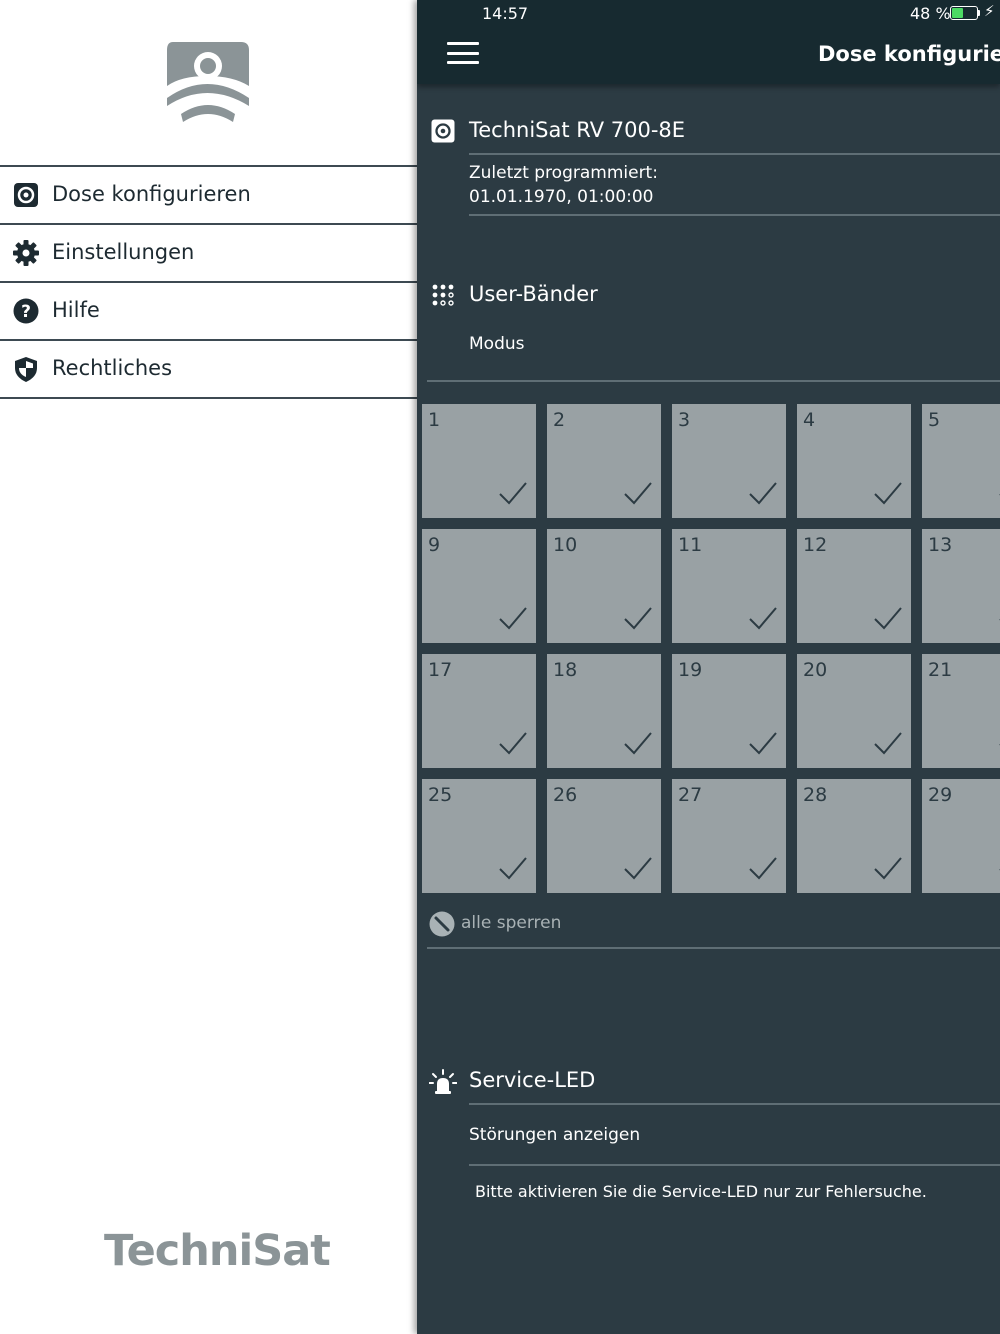 Image resolution: width=1000 pixels, height=1334 pixels. Describe the element at coordinates (961, 836) in the screenshot. I see `user-band-cell: 29` at that location.